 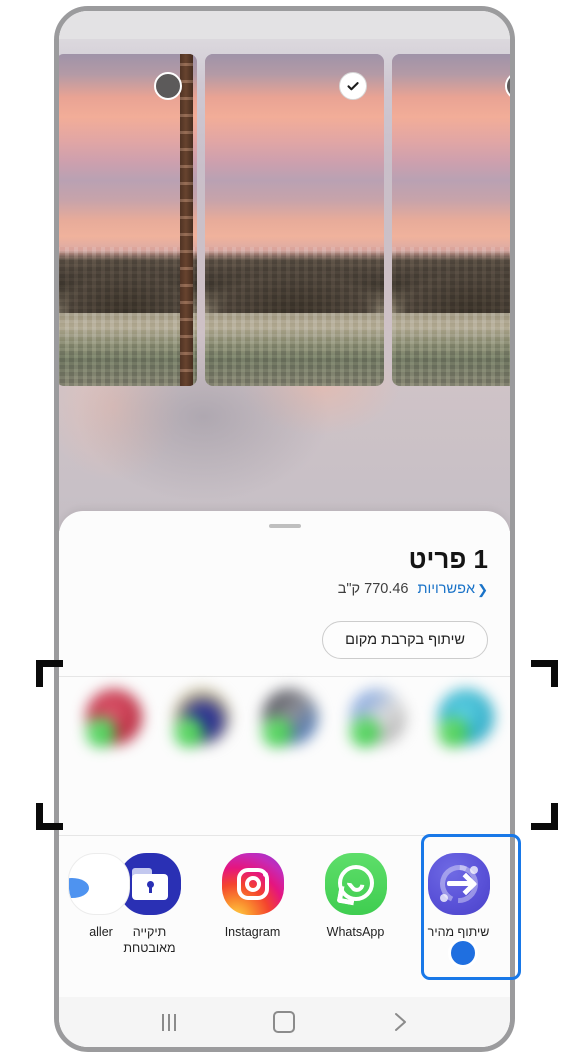 I want to click on lock-keyhole-icon, so click(x=150, y=887).